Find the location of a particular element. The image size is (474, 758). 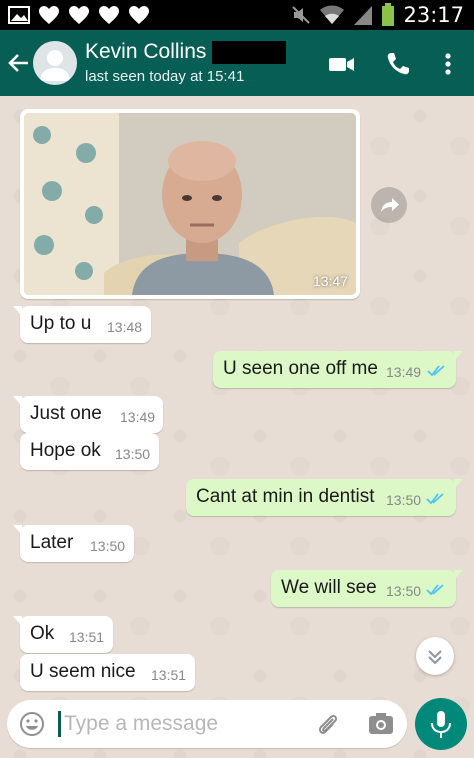

last-seen-status: last seen today at 15:41 is located at coordinates (165, 76).